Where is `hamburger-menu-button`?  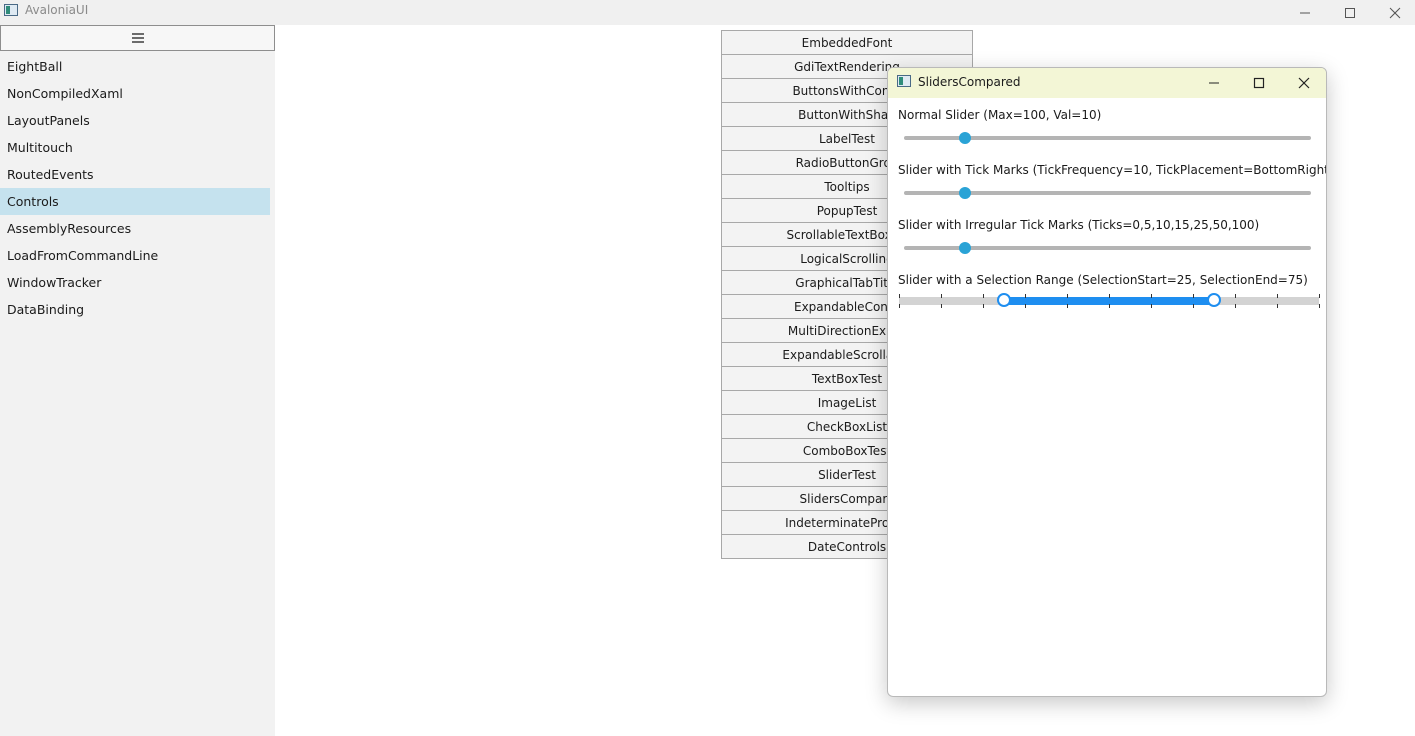 hamburger-menu-button is located at coordinates (137, 38).